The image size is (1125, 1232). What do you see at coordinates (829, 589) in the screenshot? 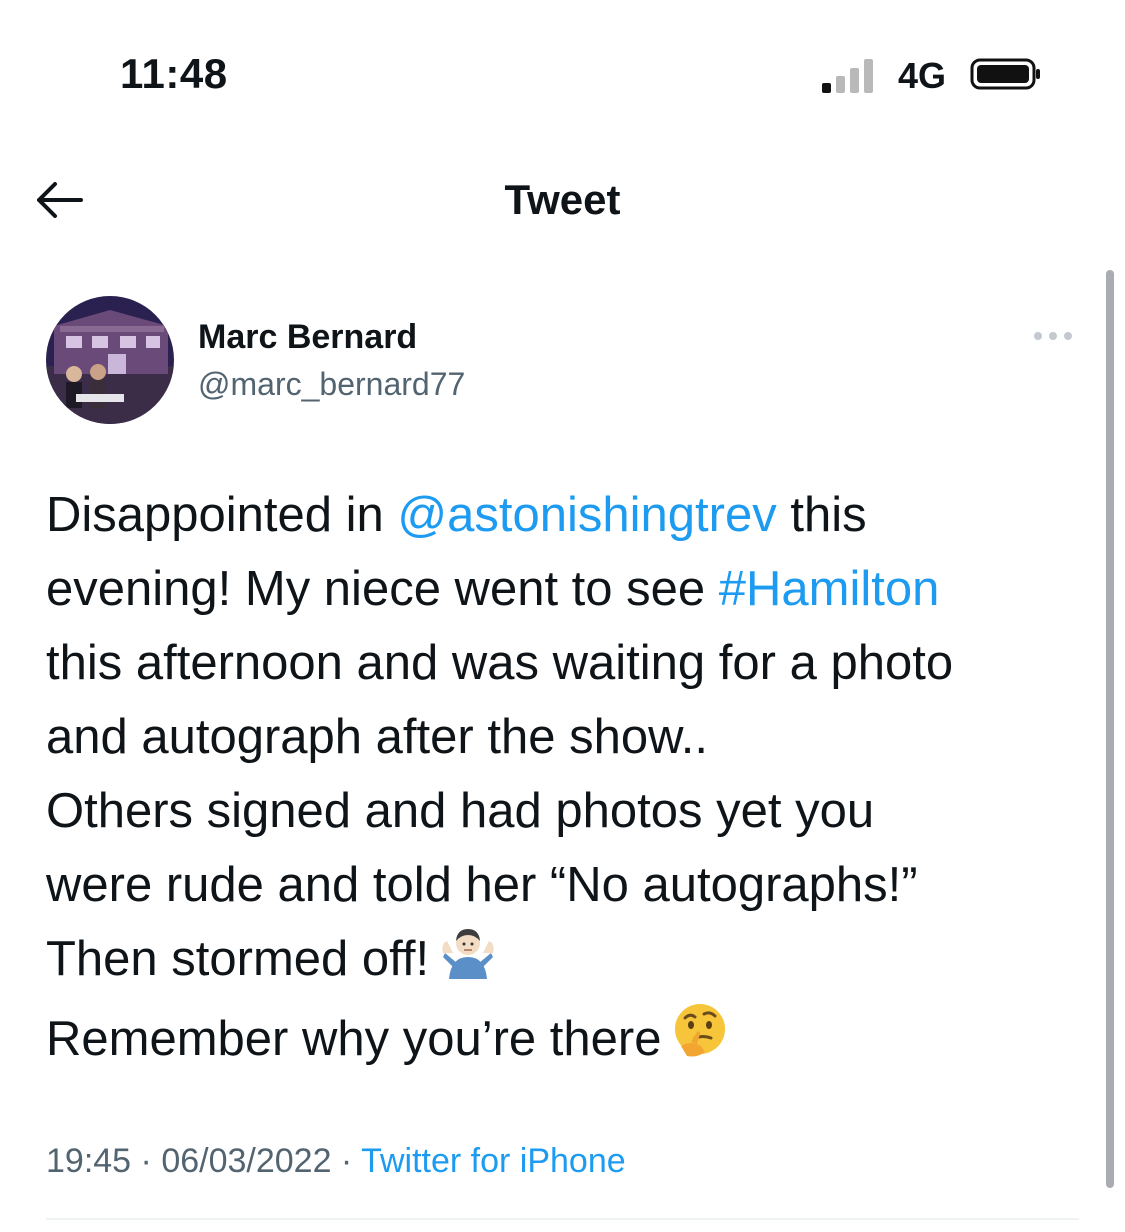
I see `hashtag-link: #Hamilton` at bounding box center [829, 589].